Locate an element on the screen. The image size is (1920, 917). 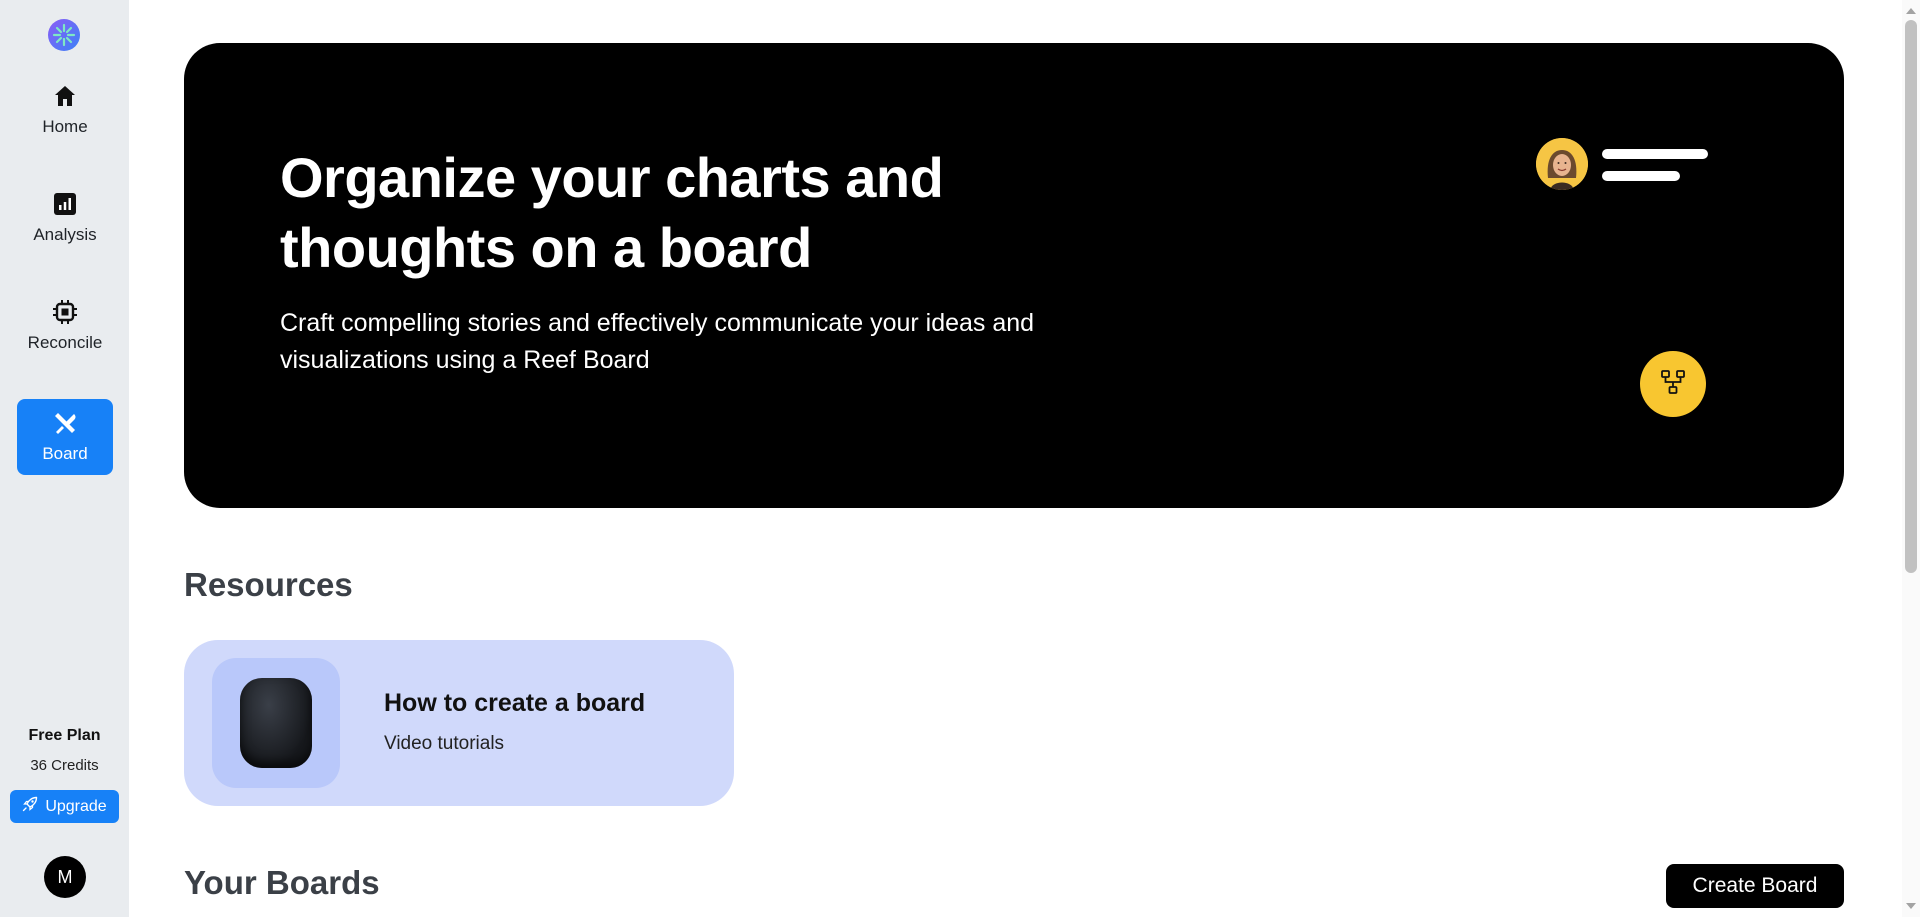
resource-title: How to create a board is located at coordinates (515, 703).